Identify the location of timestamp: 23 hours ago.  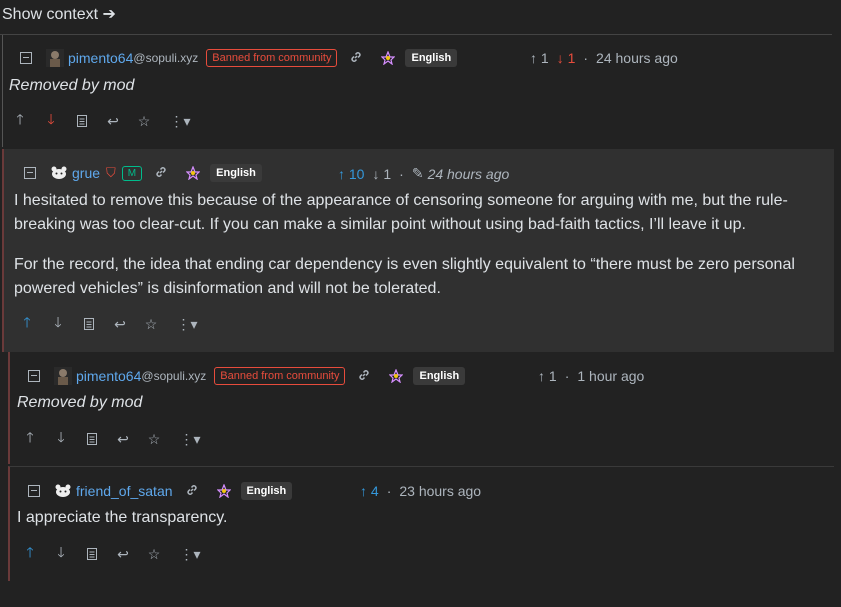
(440, 491).